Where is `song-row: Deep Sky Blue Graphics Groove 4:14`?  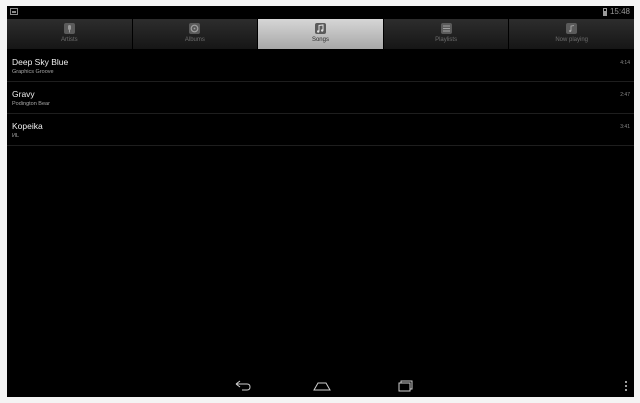 song-row: Deep Sky Blue Graphics Groove 4:14 is located at coordinates (320, 66).